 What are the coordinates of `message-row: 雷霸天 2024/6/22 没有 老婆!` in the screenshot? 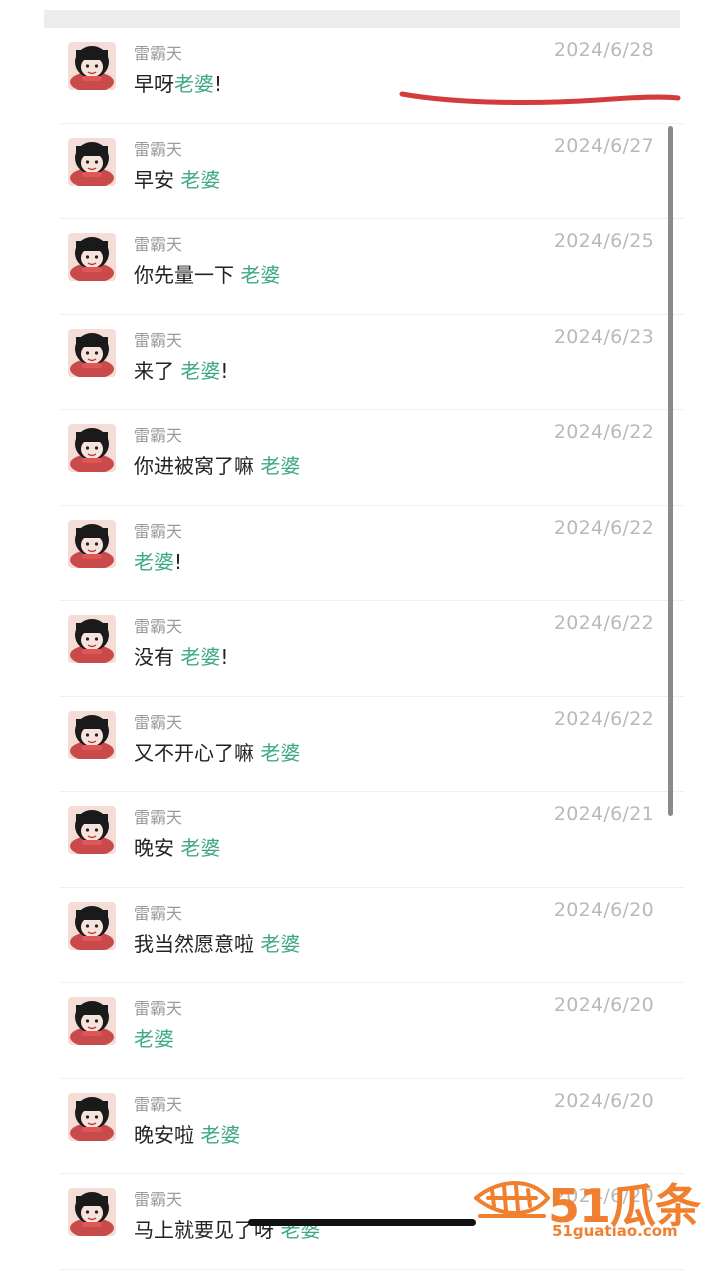 It's located at (372, 649).